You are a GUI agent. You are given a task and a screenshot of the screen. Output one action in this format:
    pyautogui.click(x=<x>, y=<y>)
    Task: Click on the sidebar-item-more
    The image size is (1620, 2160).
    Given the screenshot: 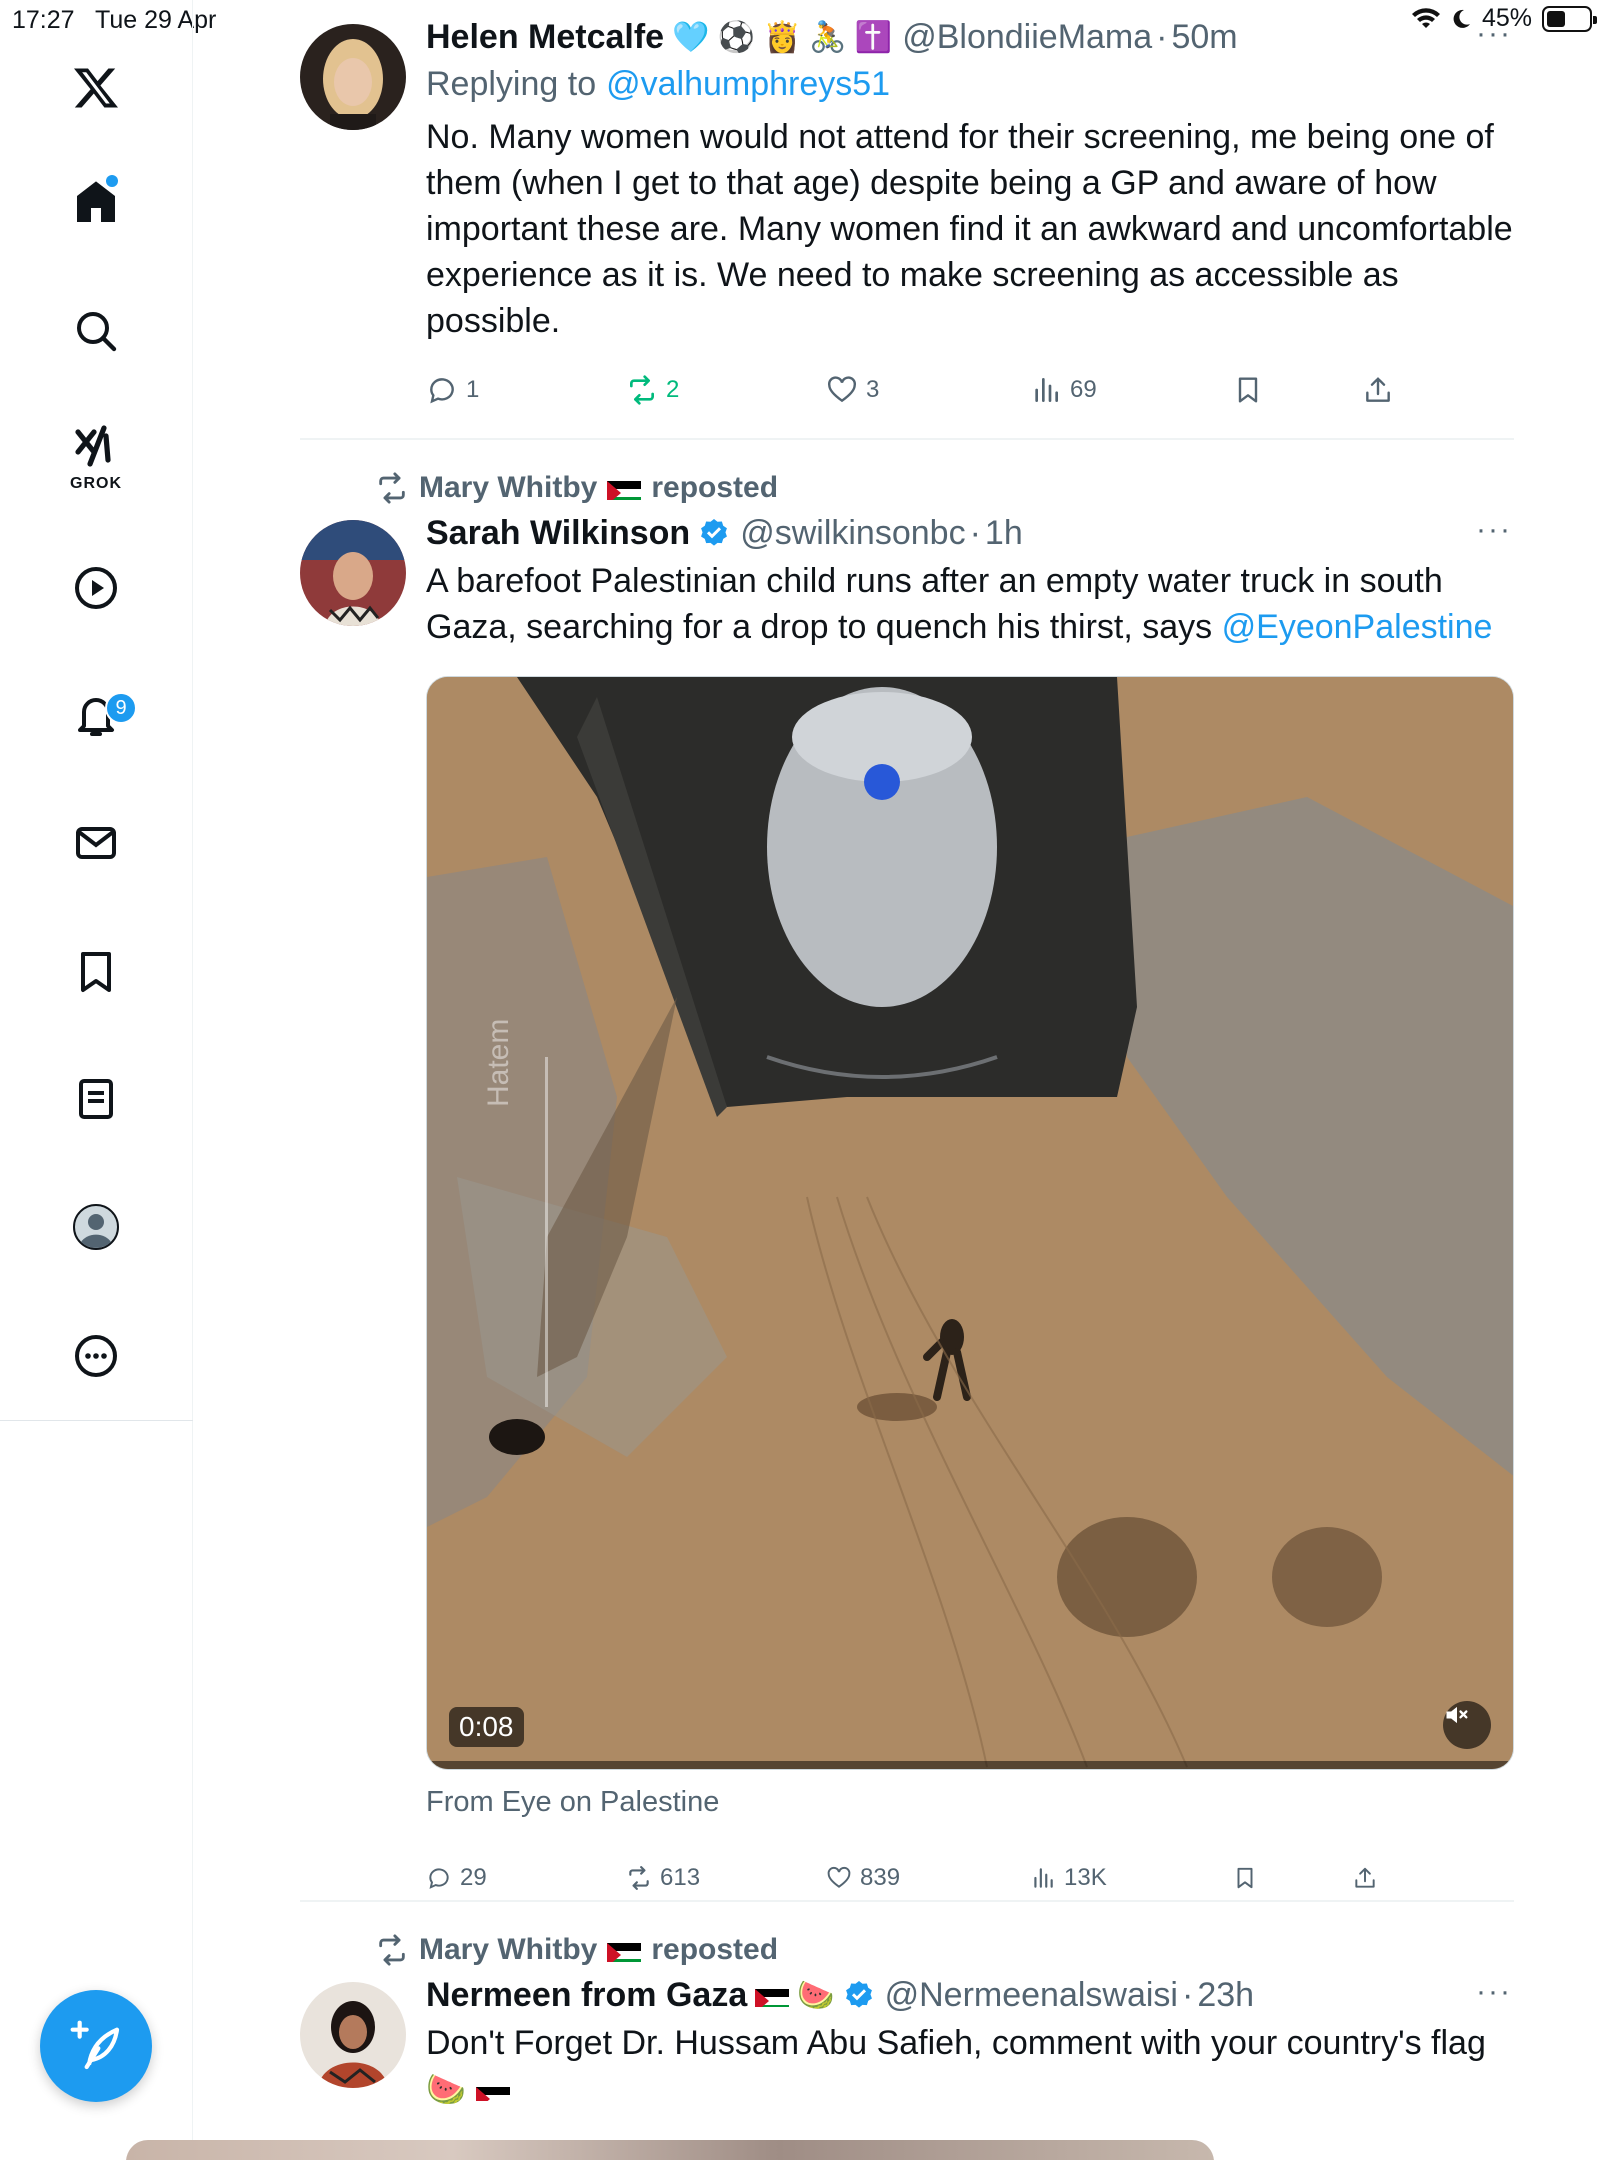 What is the action you would take?
    pyautogui.click(x=96, y=1356)
    